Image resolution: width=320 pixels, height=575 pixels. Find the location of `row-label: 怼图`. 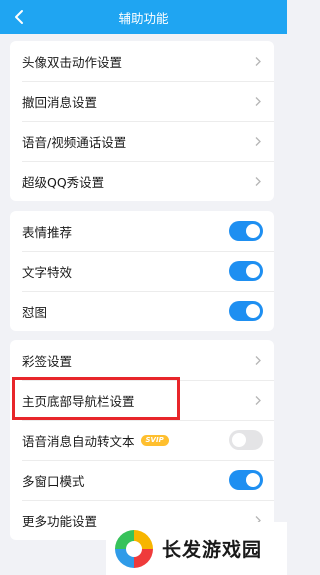

row-label: 怼图 is located at coordinates (35, 312).